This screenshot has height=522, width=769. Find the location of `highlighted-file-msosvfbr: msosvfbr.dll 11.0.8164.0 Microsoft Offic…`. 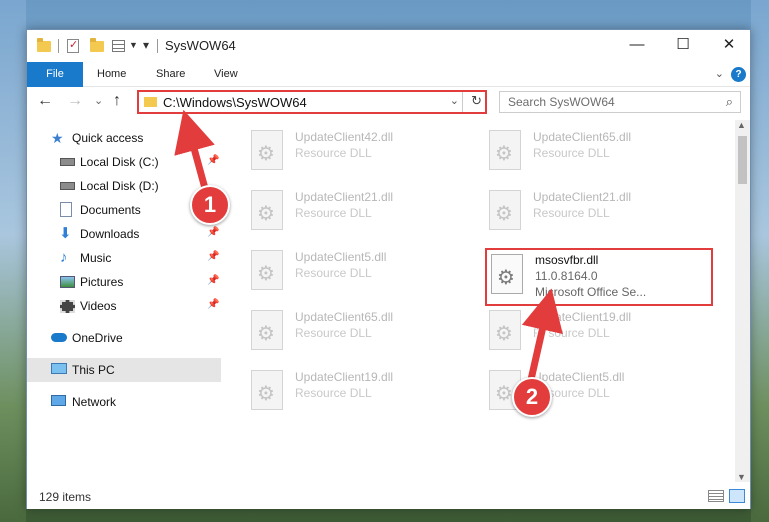

highlighted-file-msosvfbr: msosvfbr.dll 11.0.8164.0 Microsoft Offic… is located at coordinates (599, 277).